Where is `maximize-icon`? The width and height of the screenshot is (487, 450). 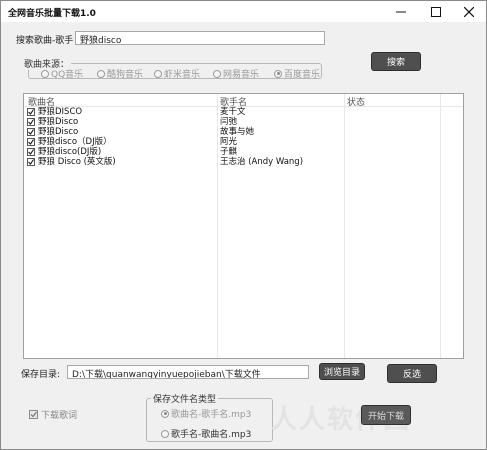 maximize-icon is located at coordinates (436, 11).